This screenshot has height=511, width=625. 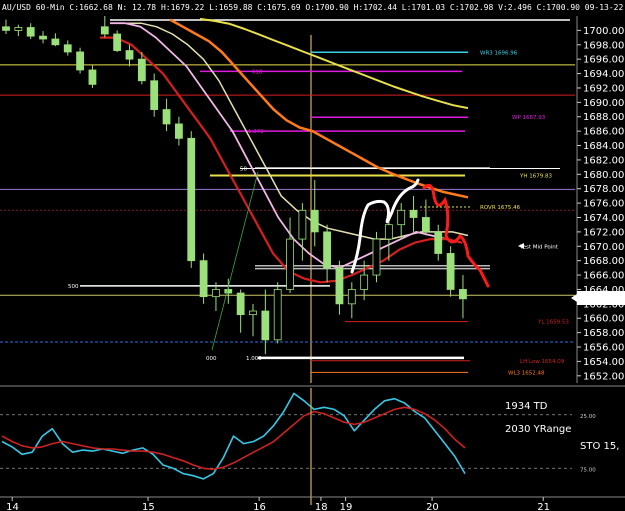 I want to click on level-label: 000, so click(x=211, y=359).